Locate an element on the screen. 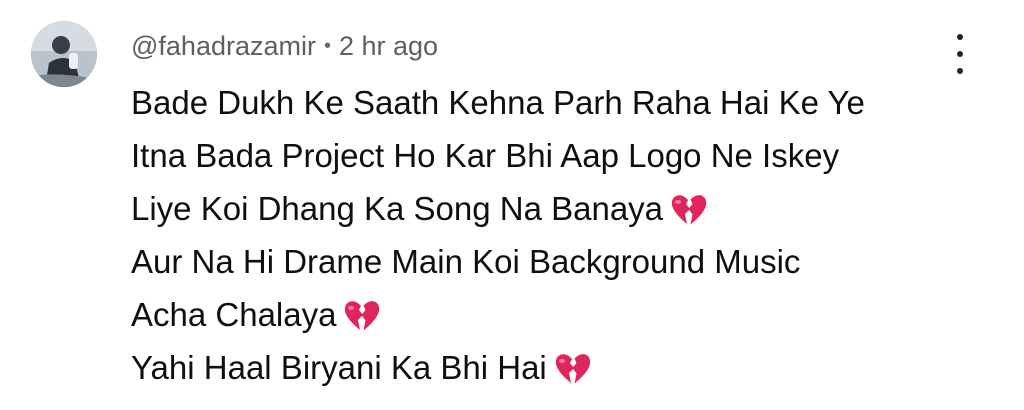  comment-line: Liye Koi Dhang Ka Song Na Banaya is located at coordinates (531, 208).